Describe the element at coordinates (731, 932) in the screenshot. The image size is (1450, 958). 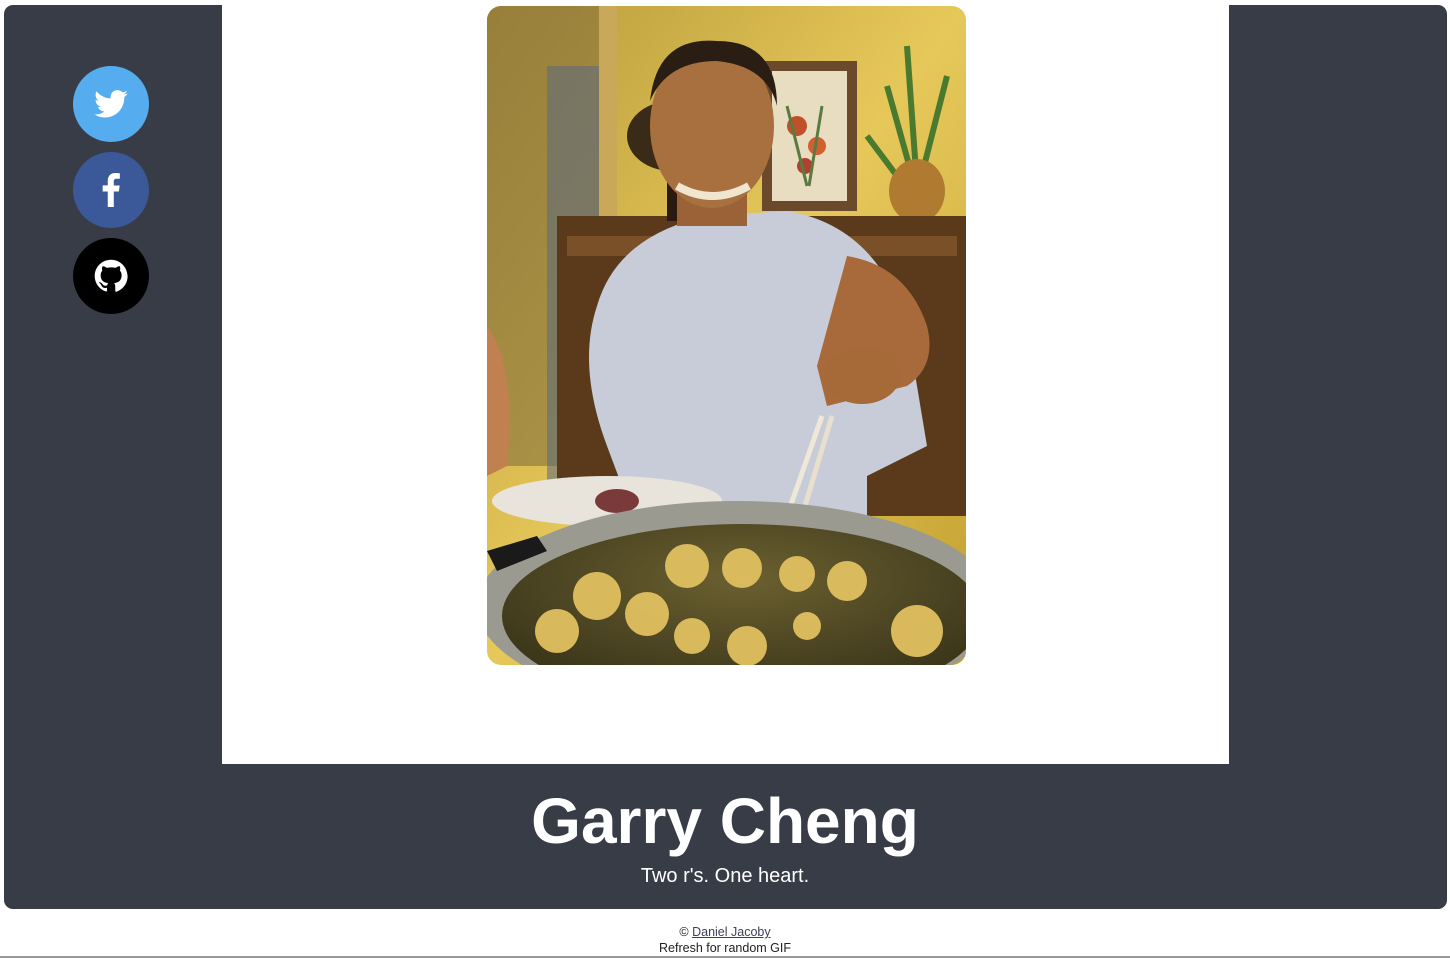
I see `author-link: Daniel Jacoby` at that location.